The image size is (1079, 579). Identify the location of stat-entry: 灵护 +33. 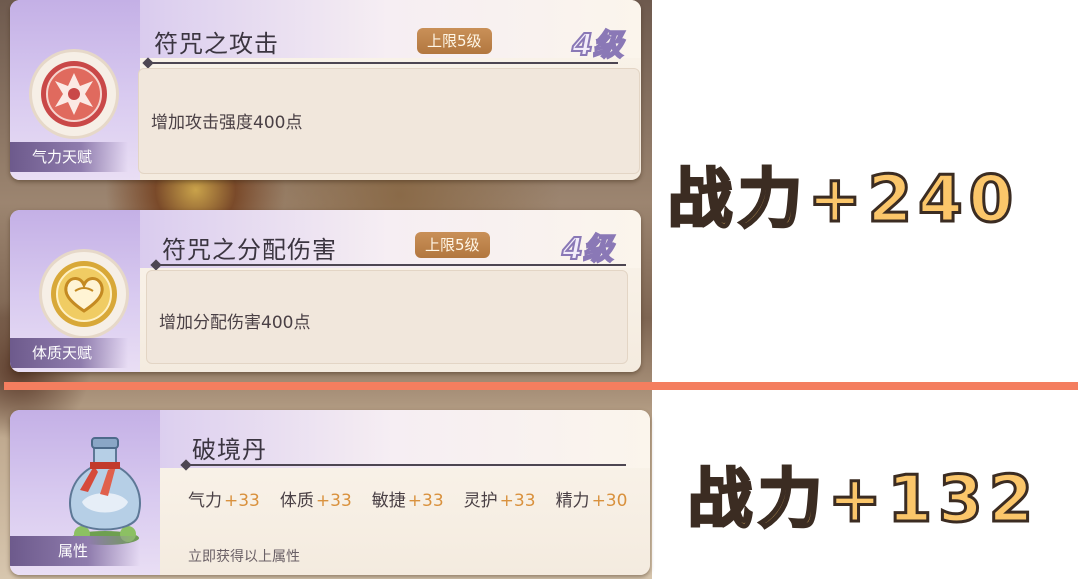
(499, 501).